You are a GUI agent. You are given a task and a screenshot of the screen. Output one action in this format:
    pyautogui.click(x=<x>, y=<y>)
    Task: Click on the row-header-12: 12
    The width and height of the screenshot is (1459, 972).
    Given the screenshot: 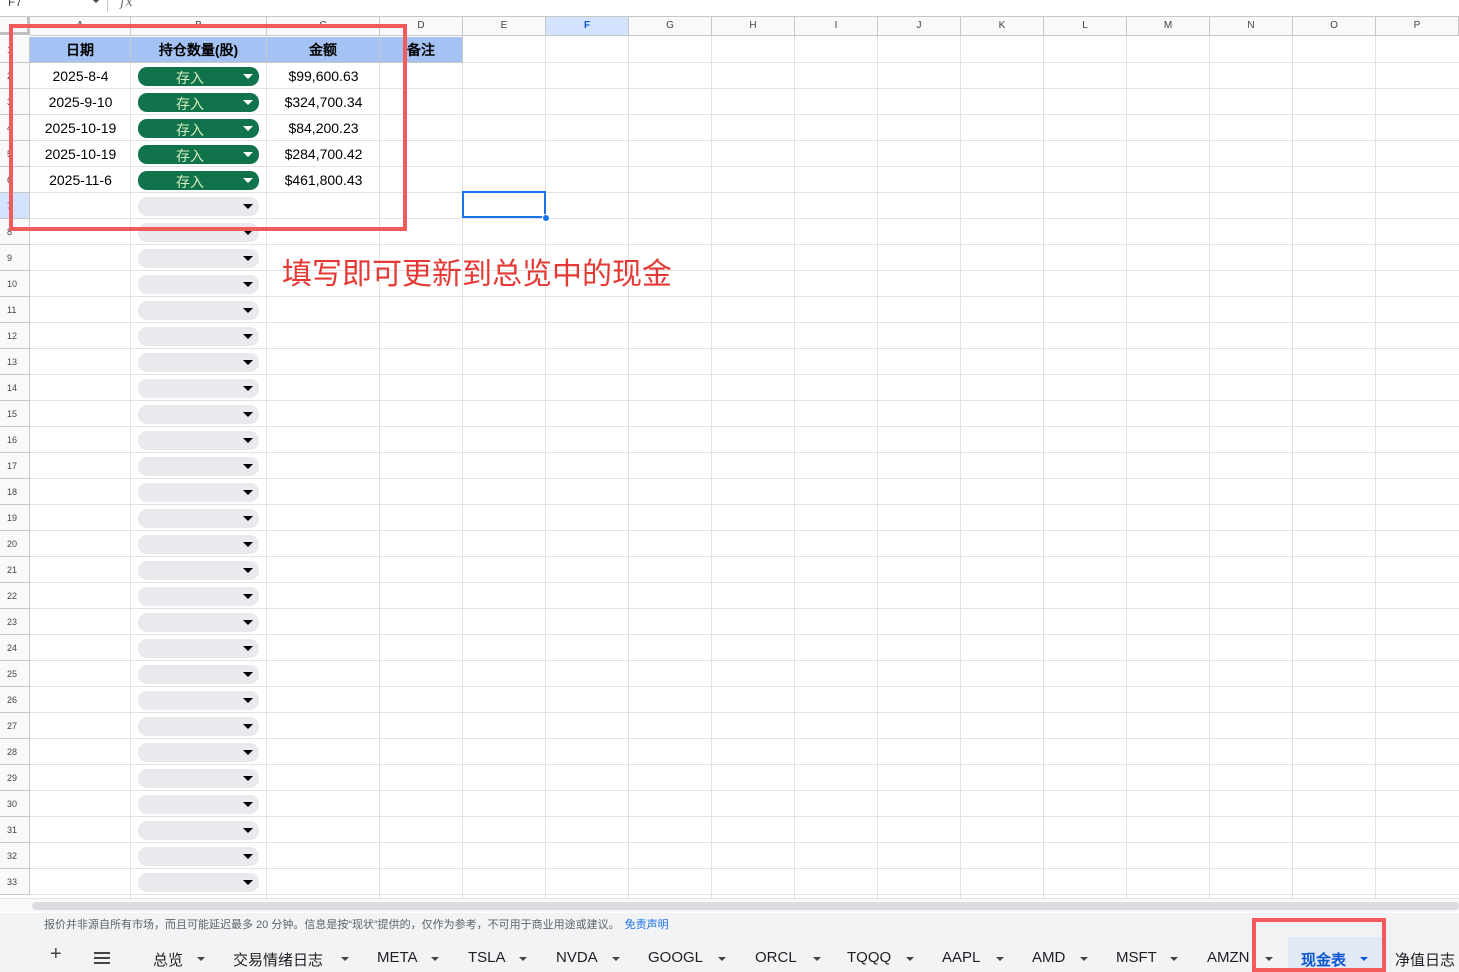 What is the action you would take?
    pyautogui.click(x=15, y=336)
    